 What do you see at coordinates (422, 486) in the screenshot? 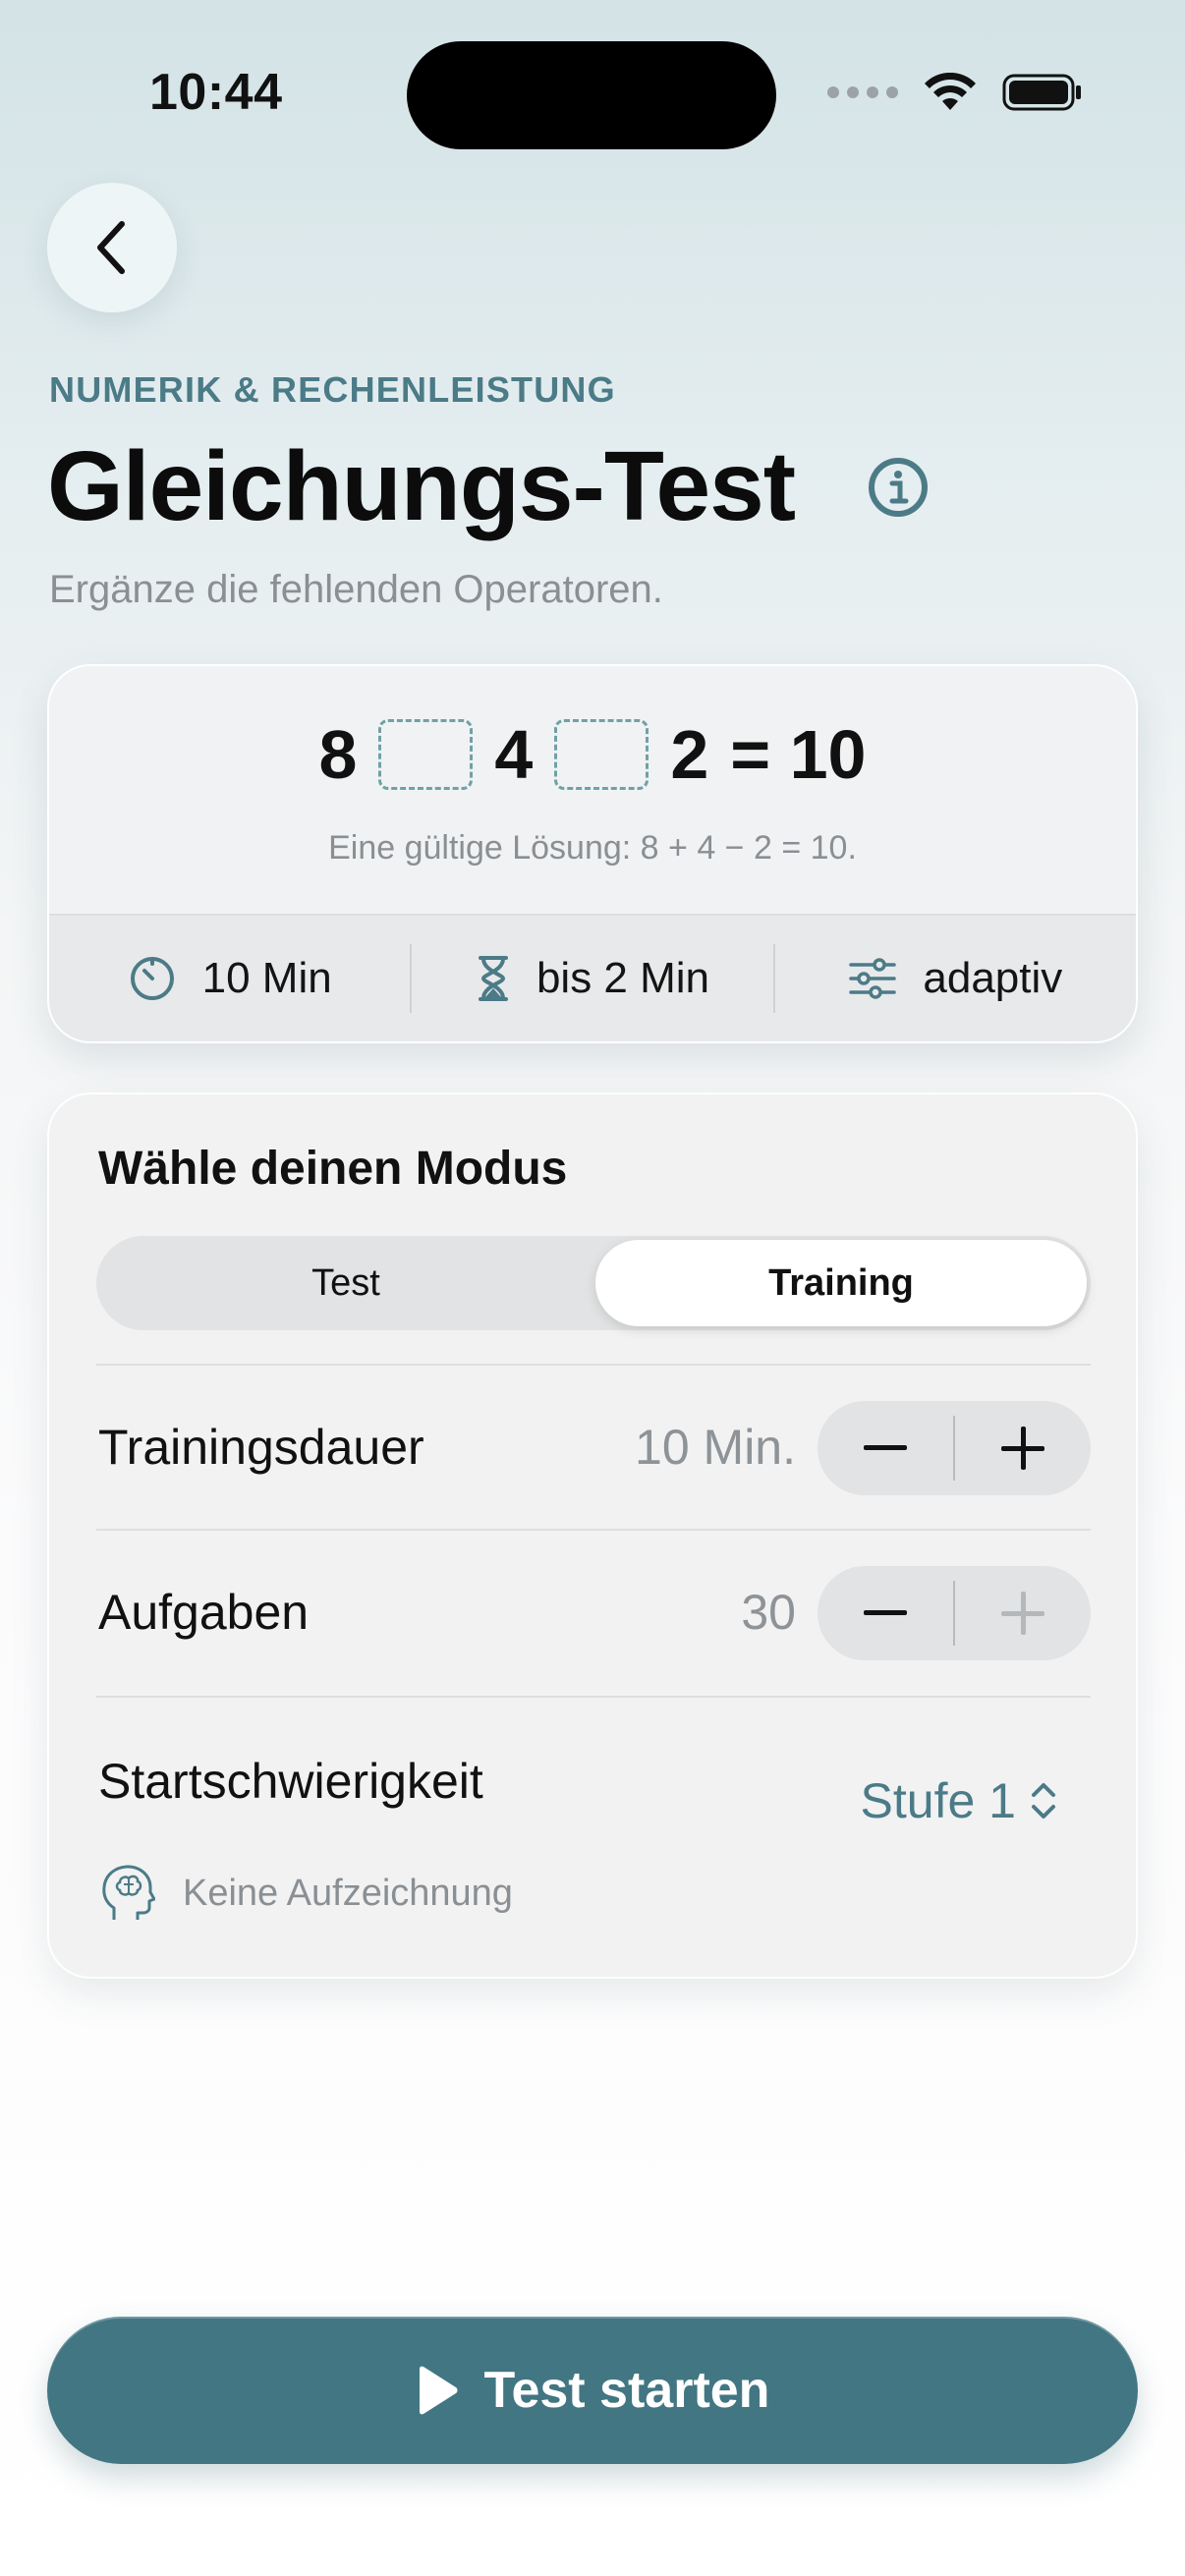
I see `page-title: Gleichungs-Test` at bounding box center [422, 486].